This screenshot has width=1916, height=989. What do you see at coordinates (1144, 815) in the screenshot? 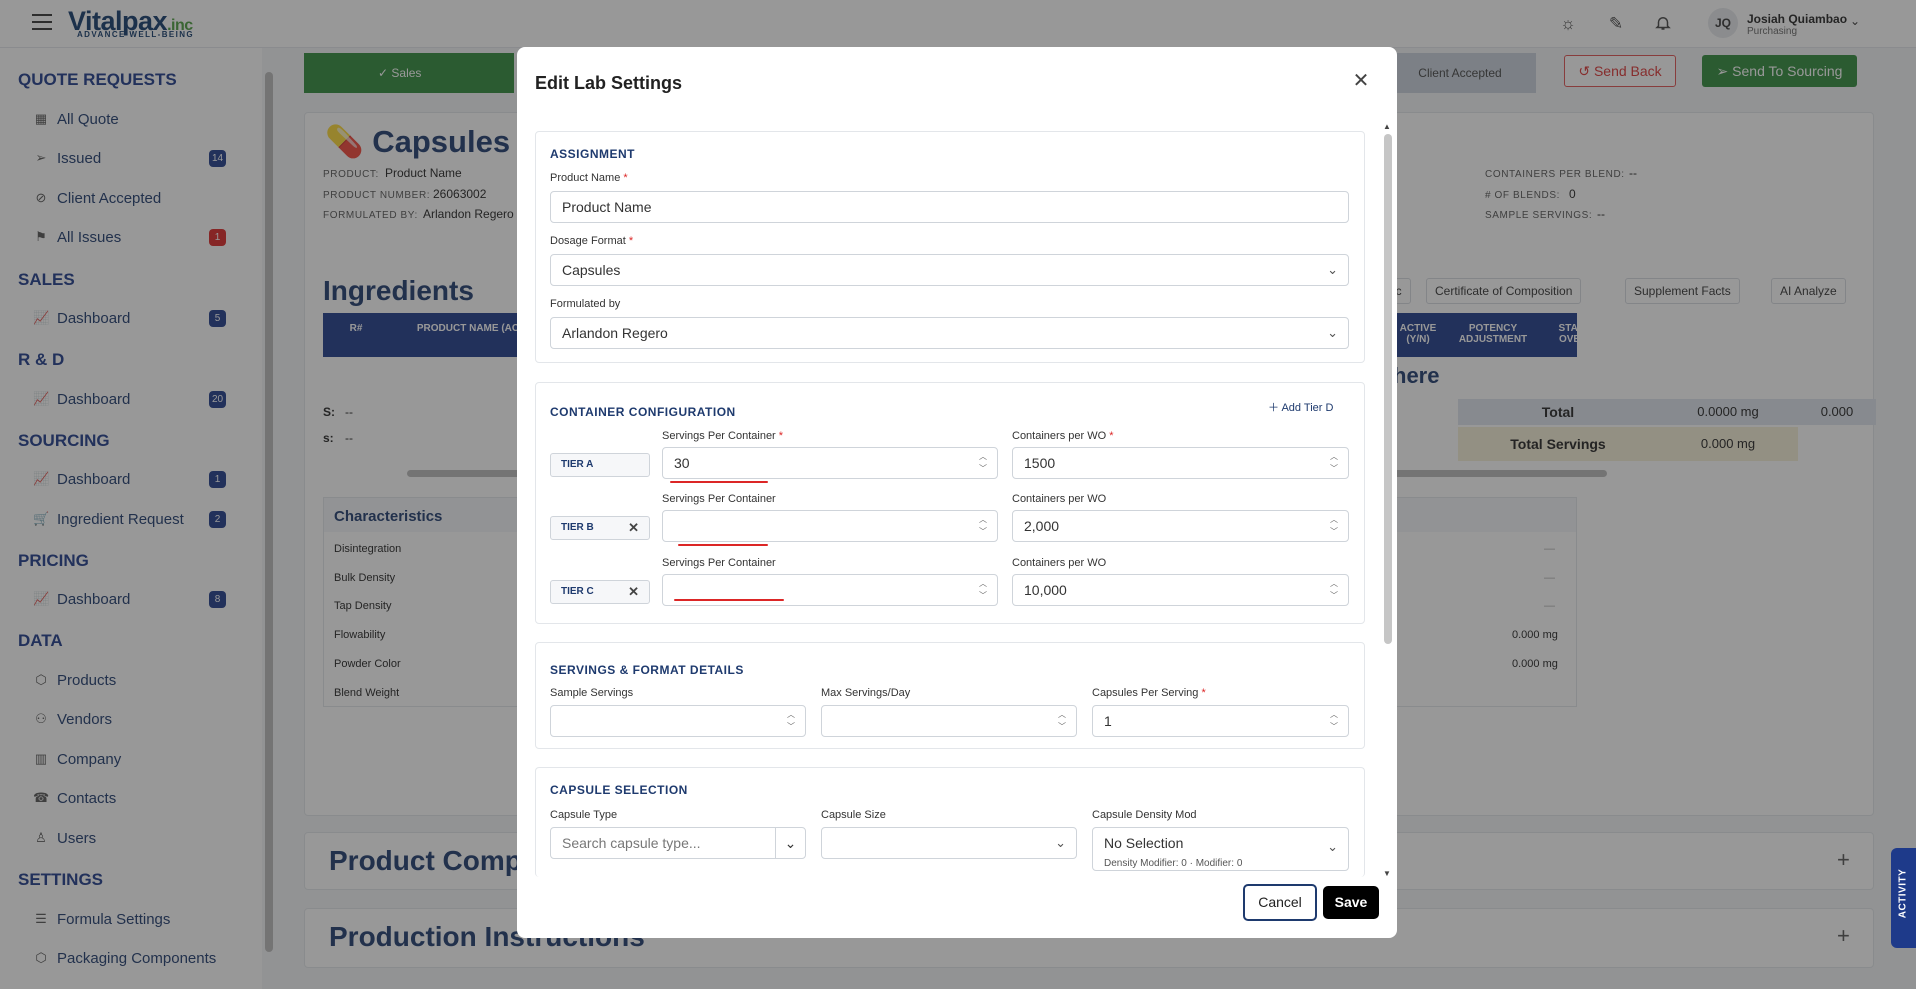
I see `capsule-density-label: Capsule Density Mod` at bounding box center [1144, 815].